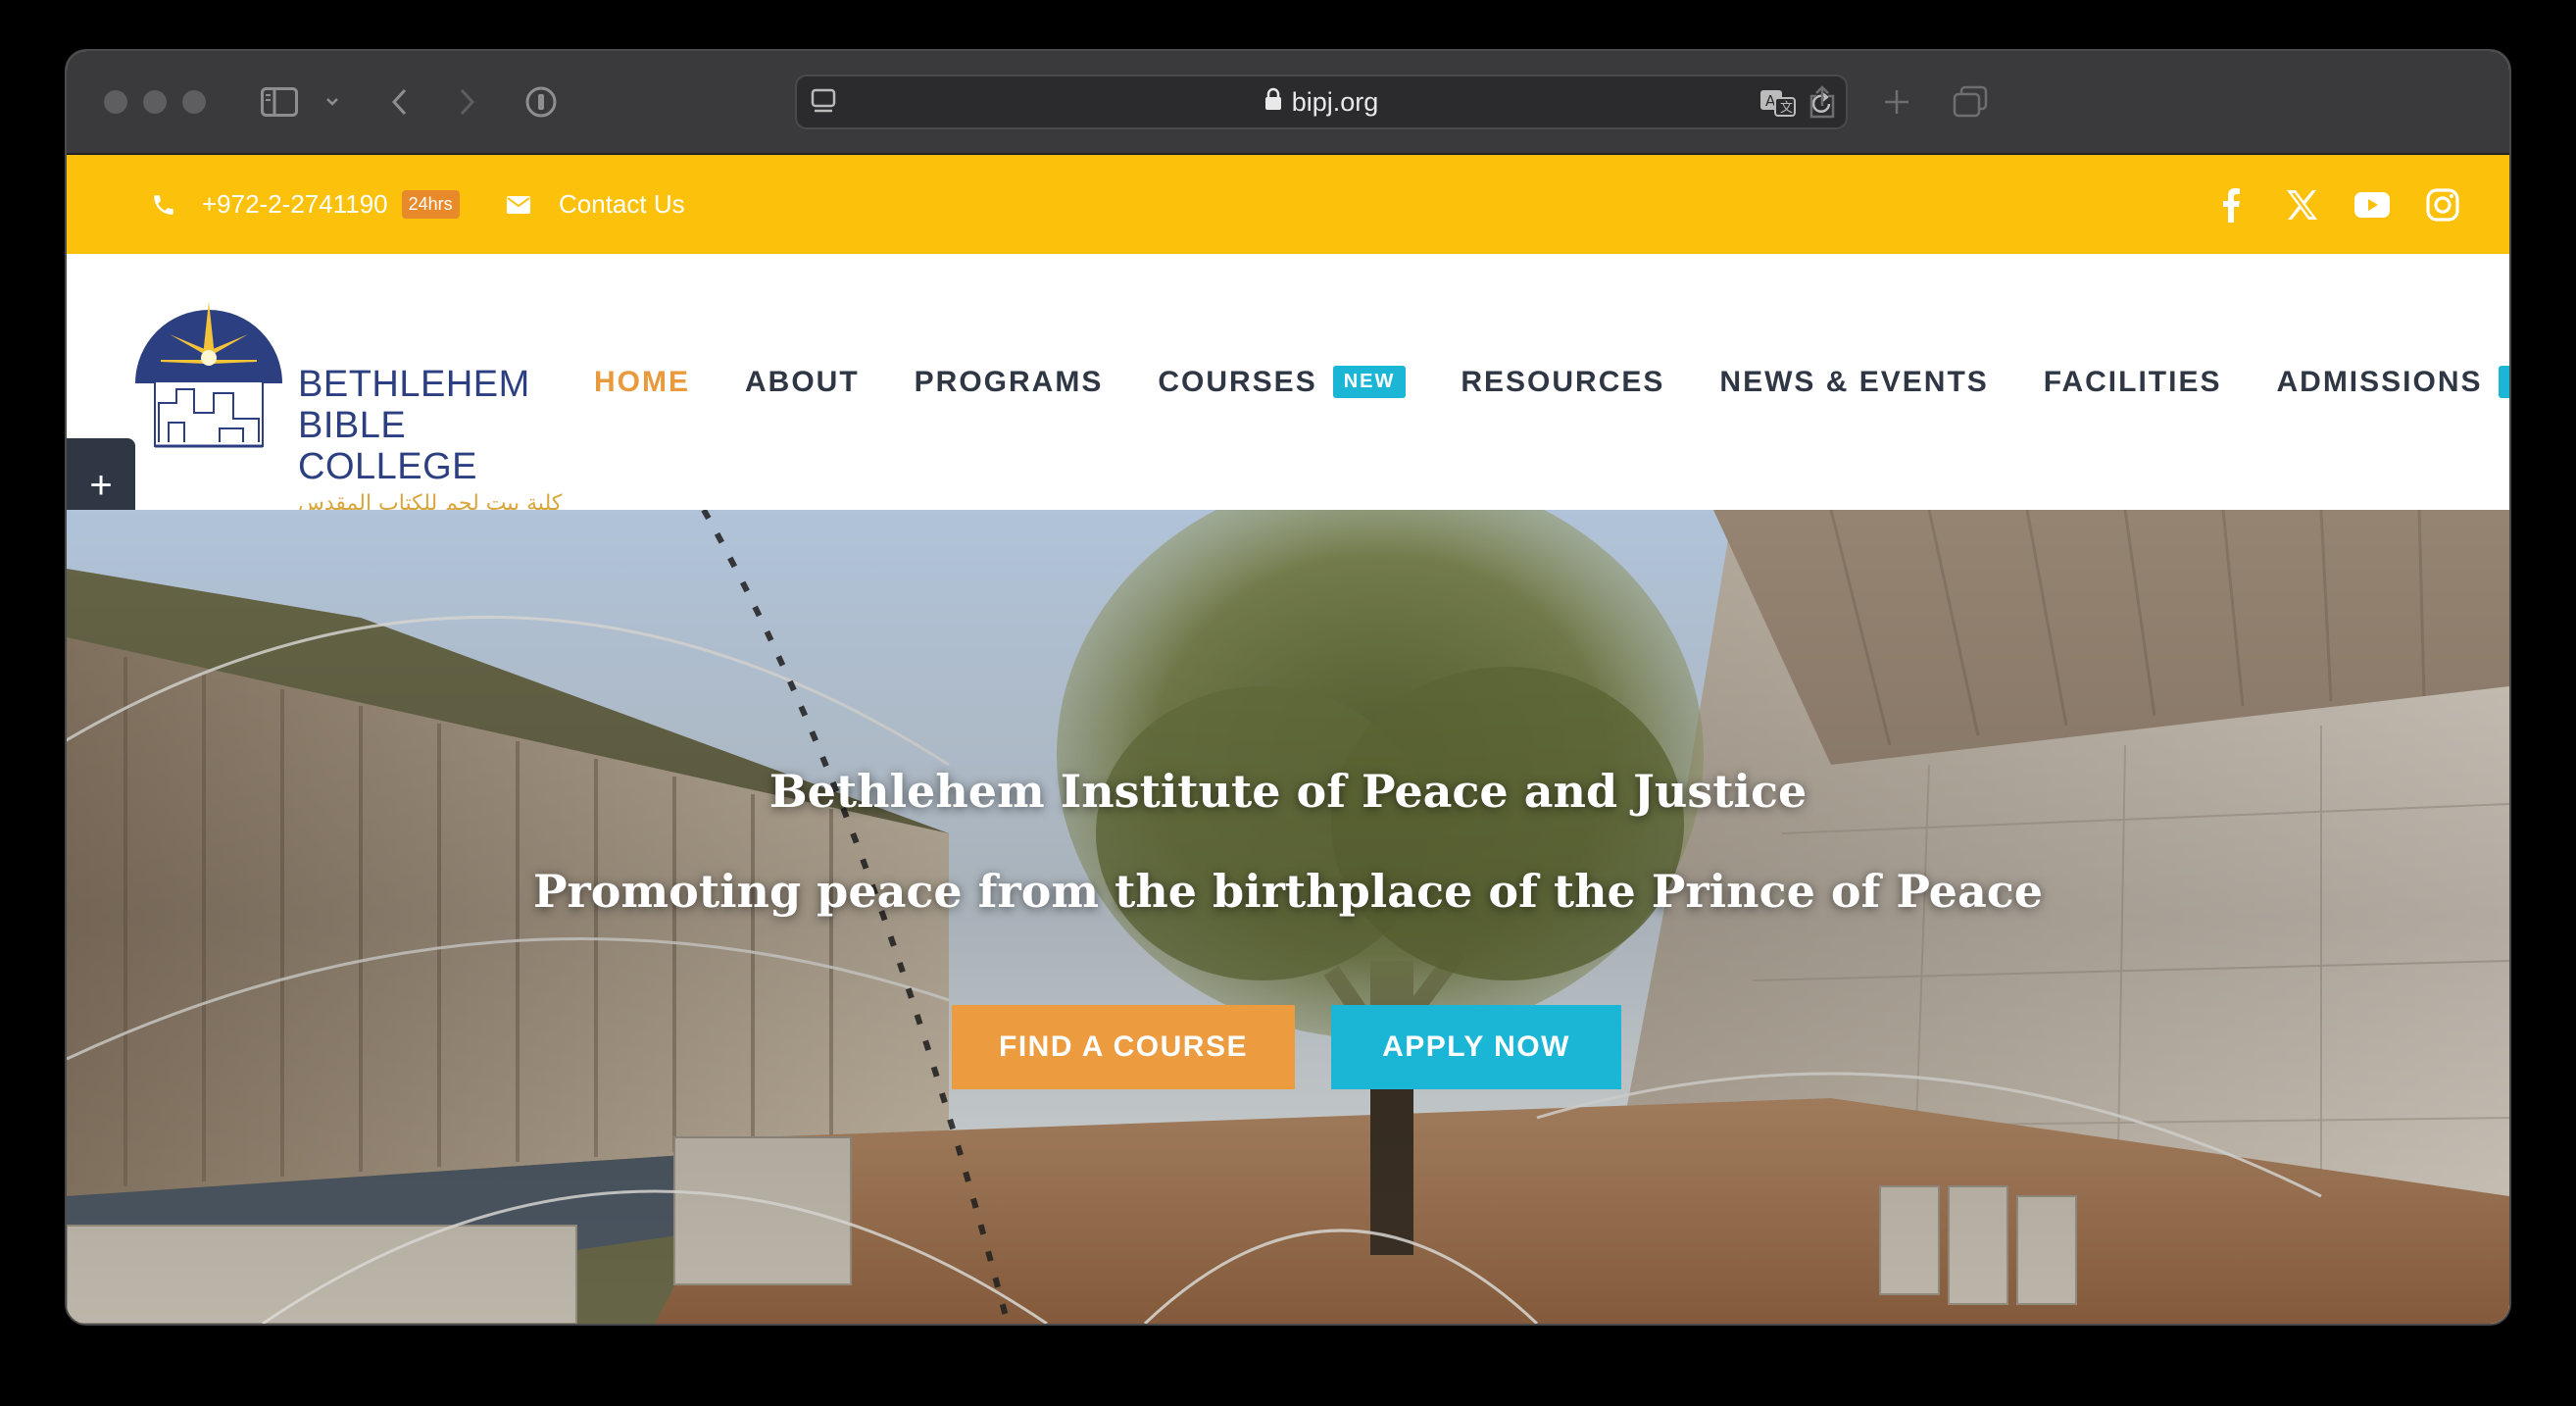 This screenshot has height=1406, width=2576. I want to click on apply-now-button: APPLY NOW, so click(1476, 1047).